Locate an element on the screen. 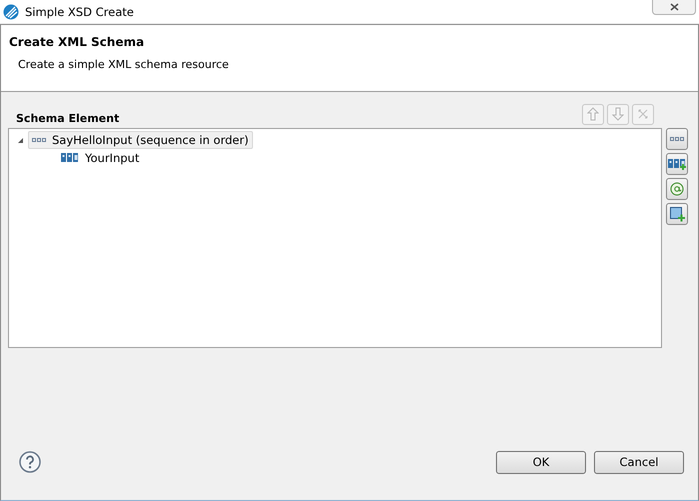 The width and height of the screenshot is (699, 501). add-text-icon is located at coordinates (677, 164).